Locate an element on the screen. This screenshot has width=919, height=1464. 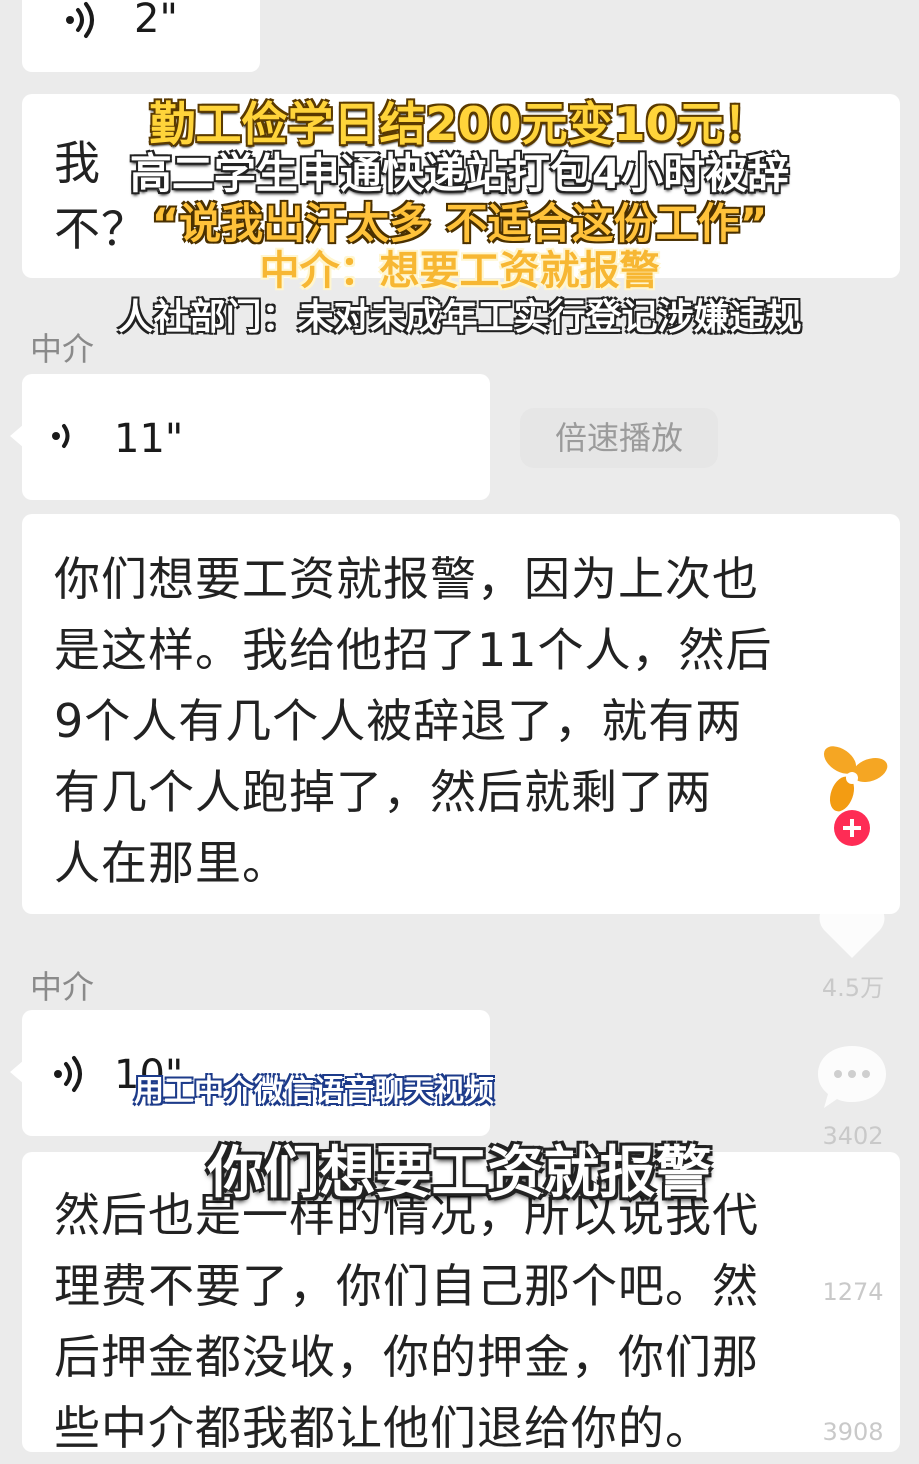
transcript-line: 人在那里。 is located at coordinates (171, 863).